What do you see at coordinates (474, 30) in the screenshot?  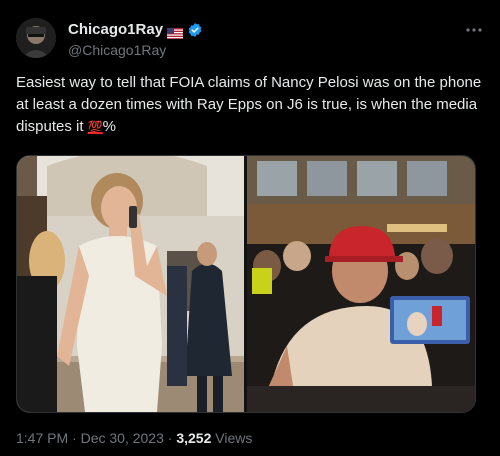 I see `more-options-icon` at bounding box center [474, 30].